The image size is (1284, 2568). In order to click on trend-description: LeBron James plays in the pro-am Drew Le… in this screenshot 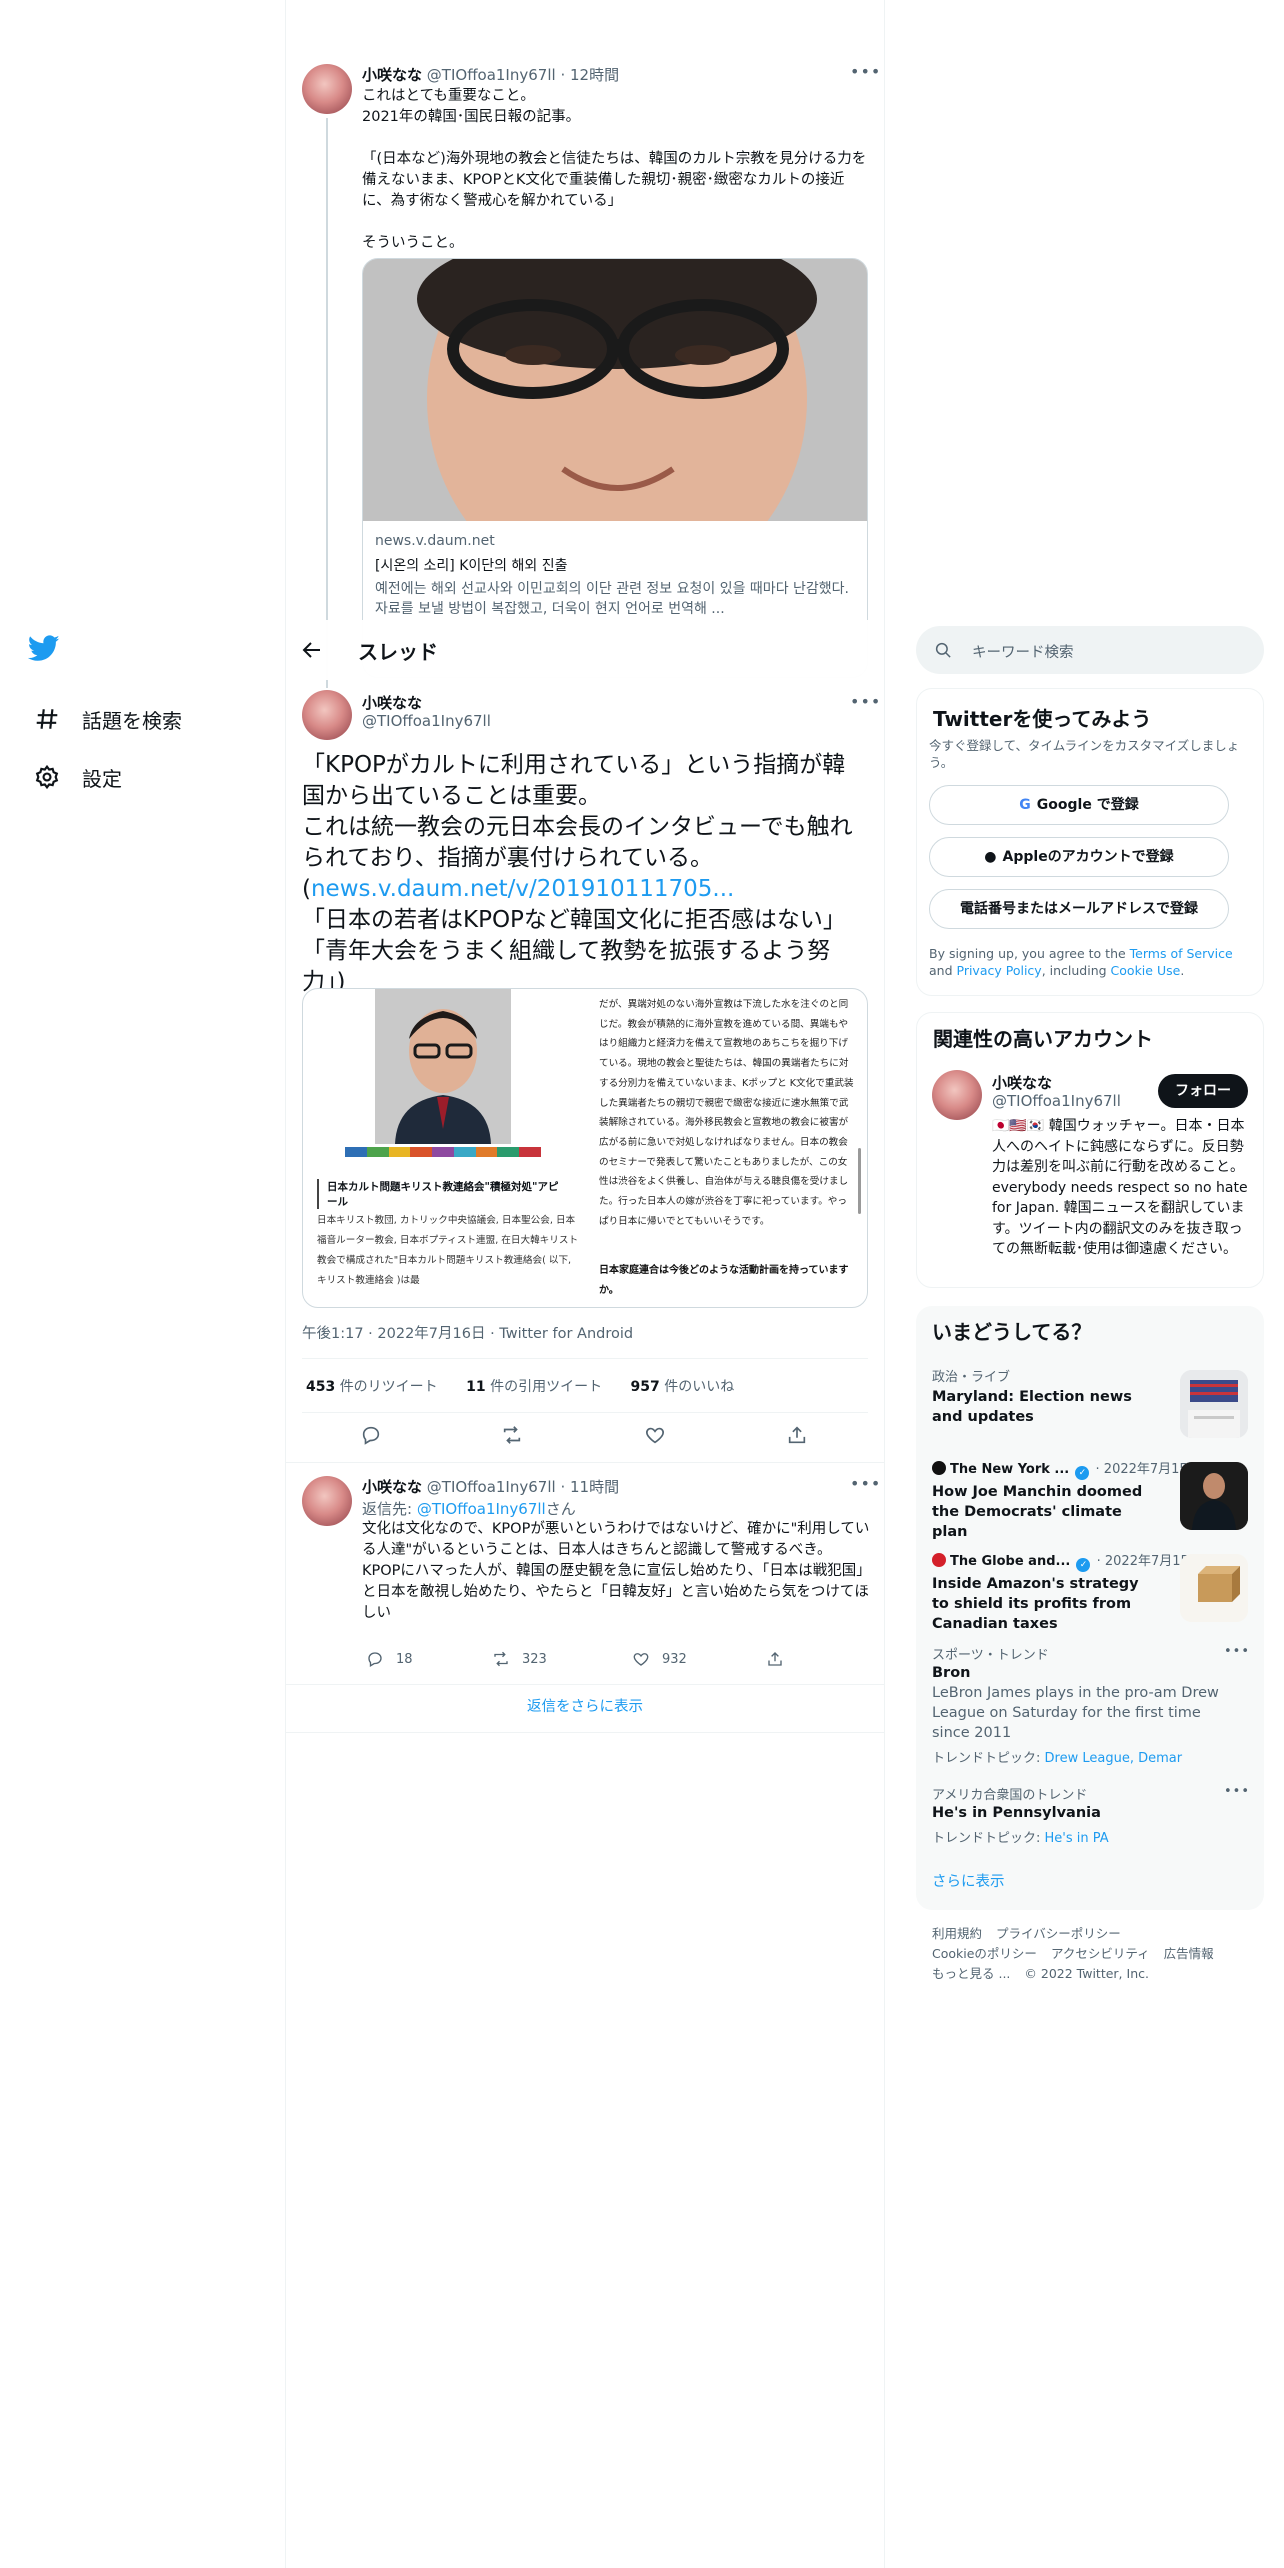, I will do `click(1075, 1713)`.